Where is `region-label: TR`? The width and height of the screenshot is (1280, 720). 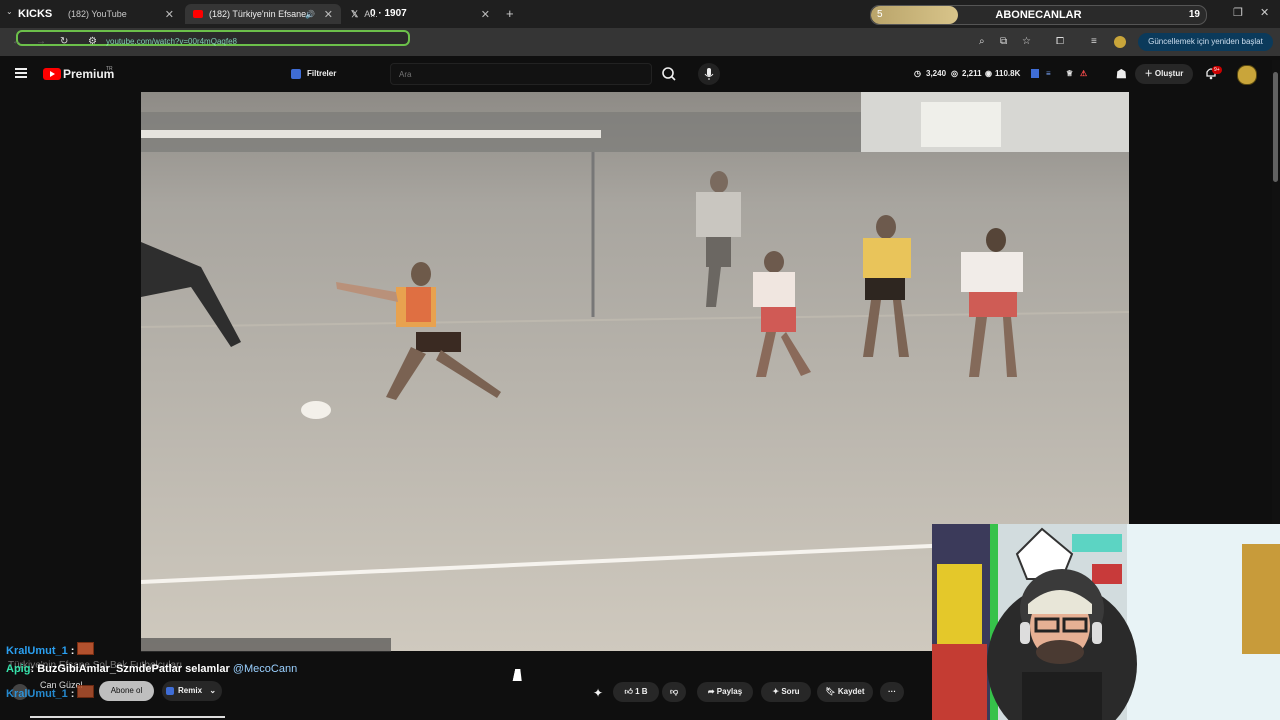 region-label: TR is located at coordinates (109, 69).